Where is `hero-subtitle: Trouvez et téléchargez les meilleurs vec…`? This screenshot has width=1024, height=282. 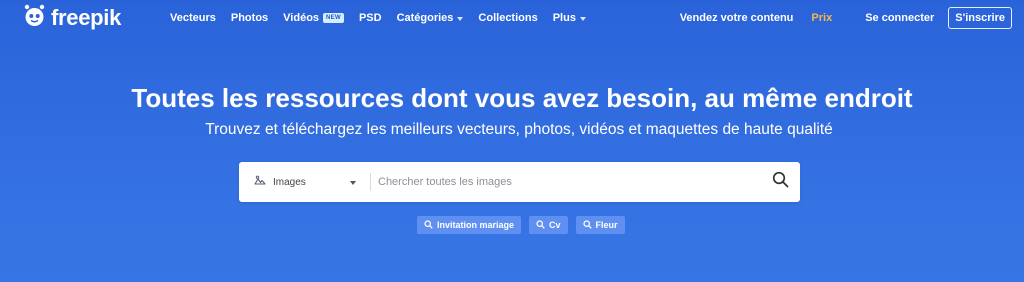 hero-subtitle: Trouvez et téléchargez les meilleurs vec… is located at coordinates (519, 129).